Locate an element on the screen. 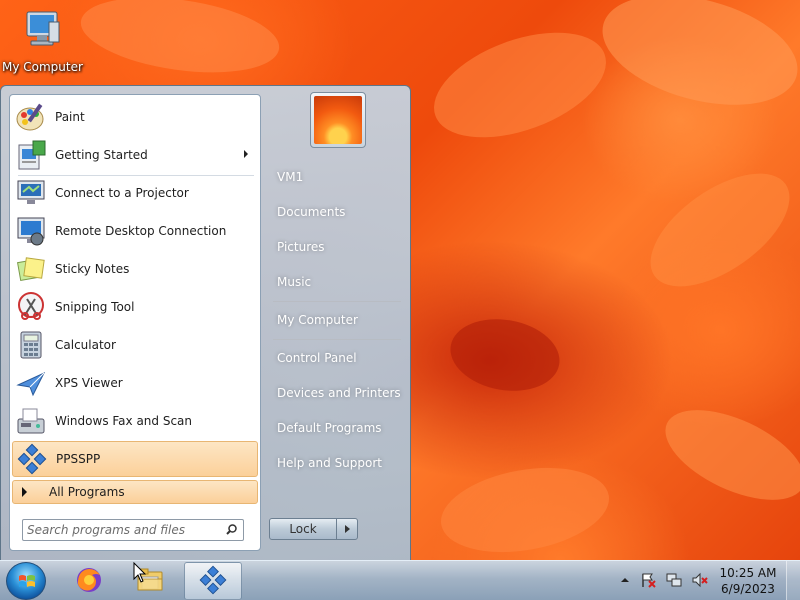 Image resolution: width=800 pixels, height=600 pixels. right-item-label: Devices and Printers is located at coordinates (339, 393).